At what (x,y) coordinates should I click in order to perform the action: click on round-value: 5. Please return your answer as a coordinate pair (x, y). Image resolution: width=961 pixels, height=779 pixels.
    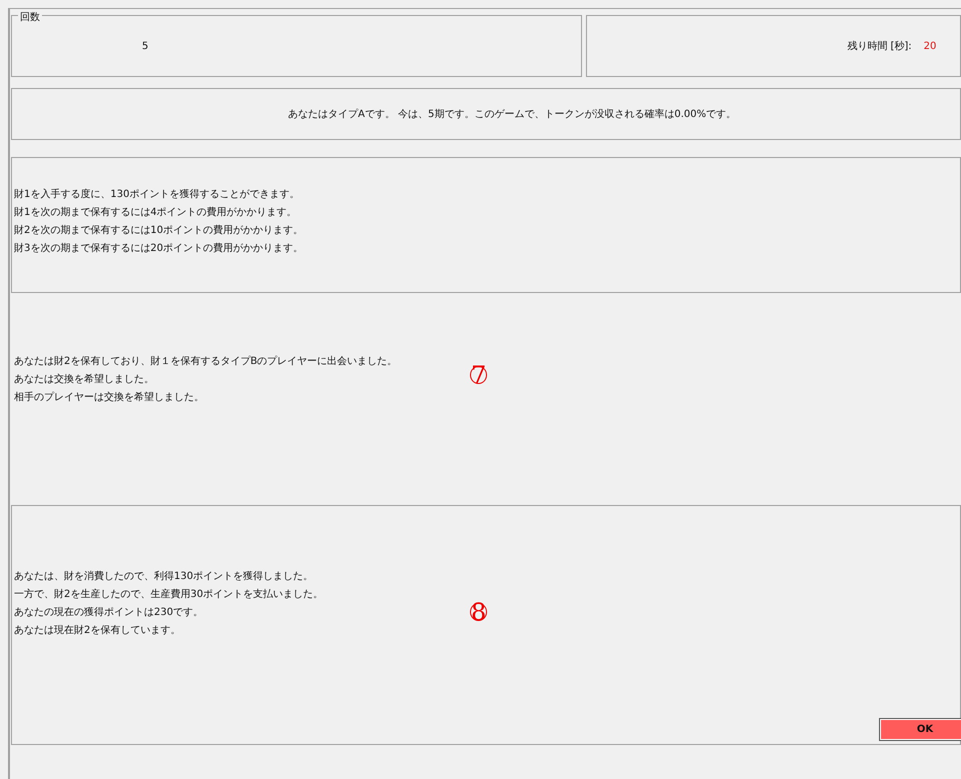
    Looking at the image, I should click on (145, 47).